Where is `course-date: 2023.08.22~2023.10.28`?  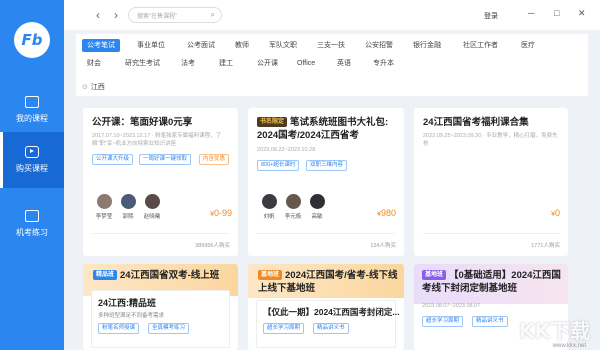
course-date: 2023.08.22~2023.10.28 is located at coordinates (286, 150).